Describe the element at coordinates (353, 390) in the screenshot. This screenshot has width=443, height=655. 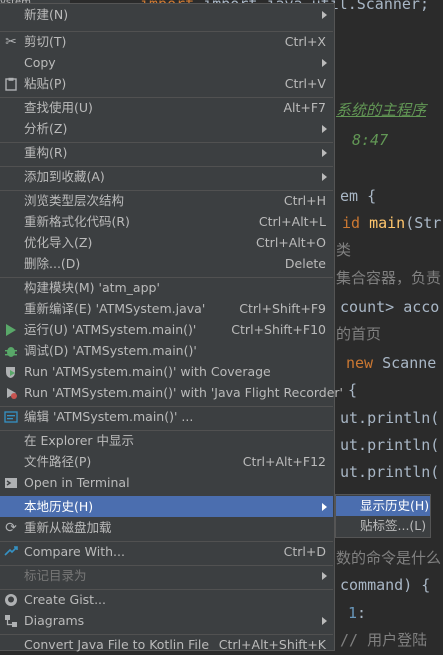
I see `code-line-brace: {` at that location.